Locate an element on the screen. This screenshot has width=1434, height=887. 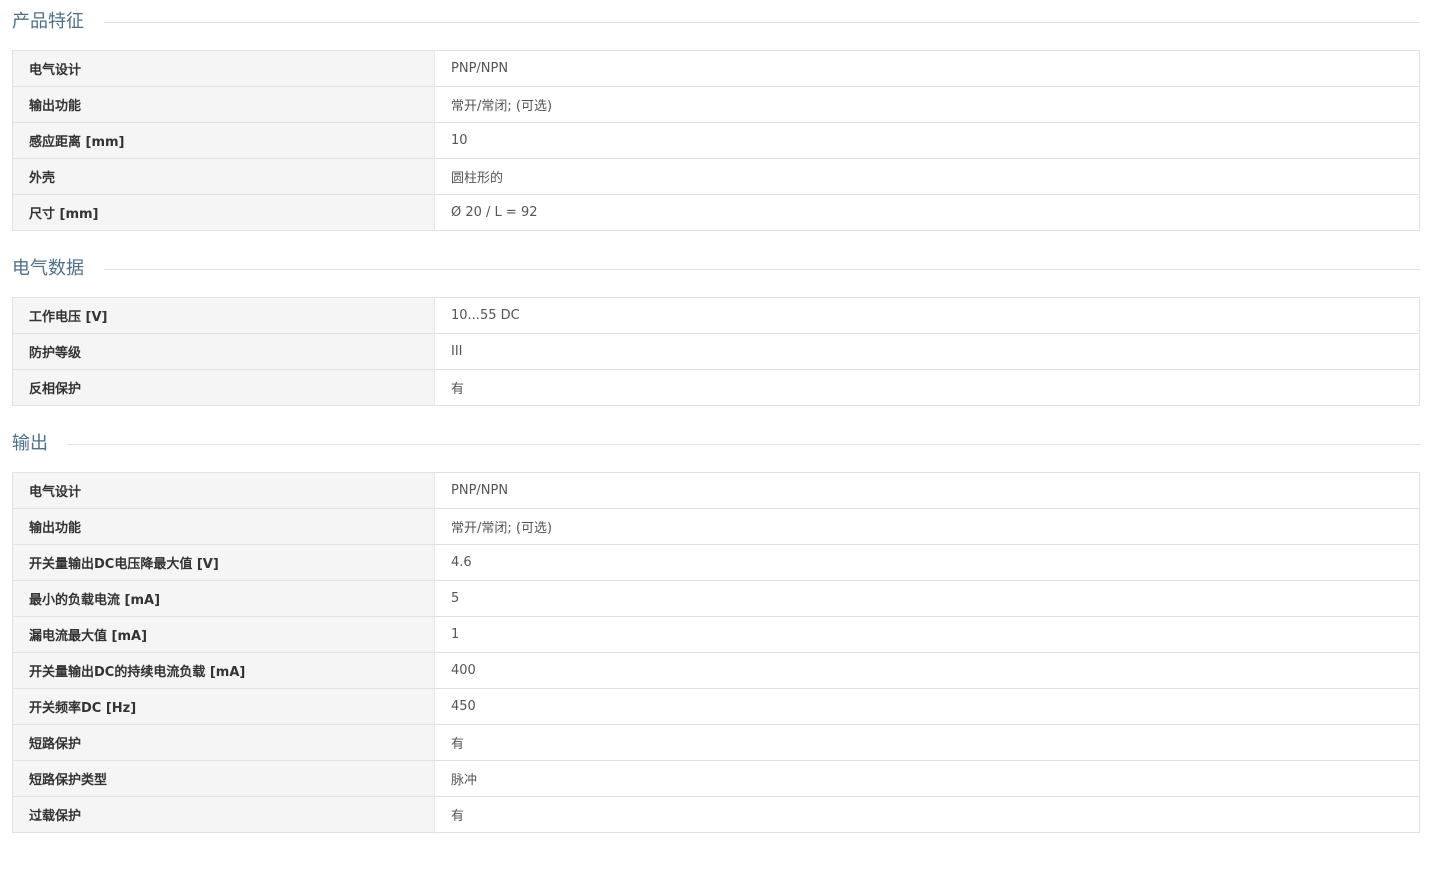
table-row: 工作电压 [V] 10...55 DC is located at coordinates (716, 315).